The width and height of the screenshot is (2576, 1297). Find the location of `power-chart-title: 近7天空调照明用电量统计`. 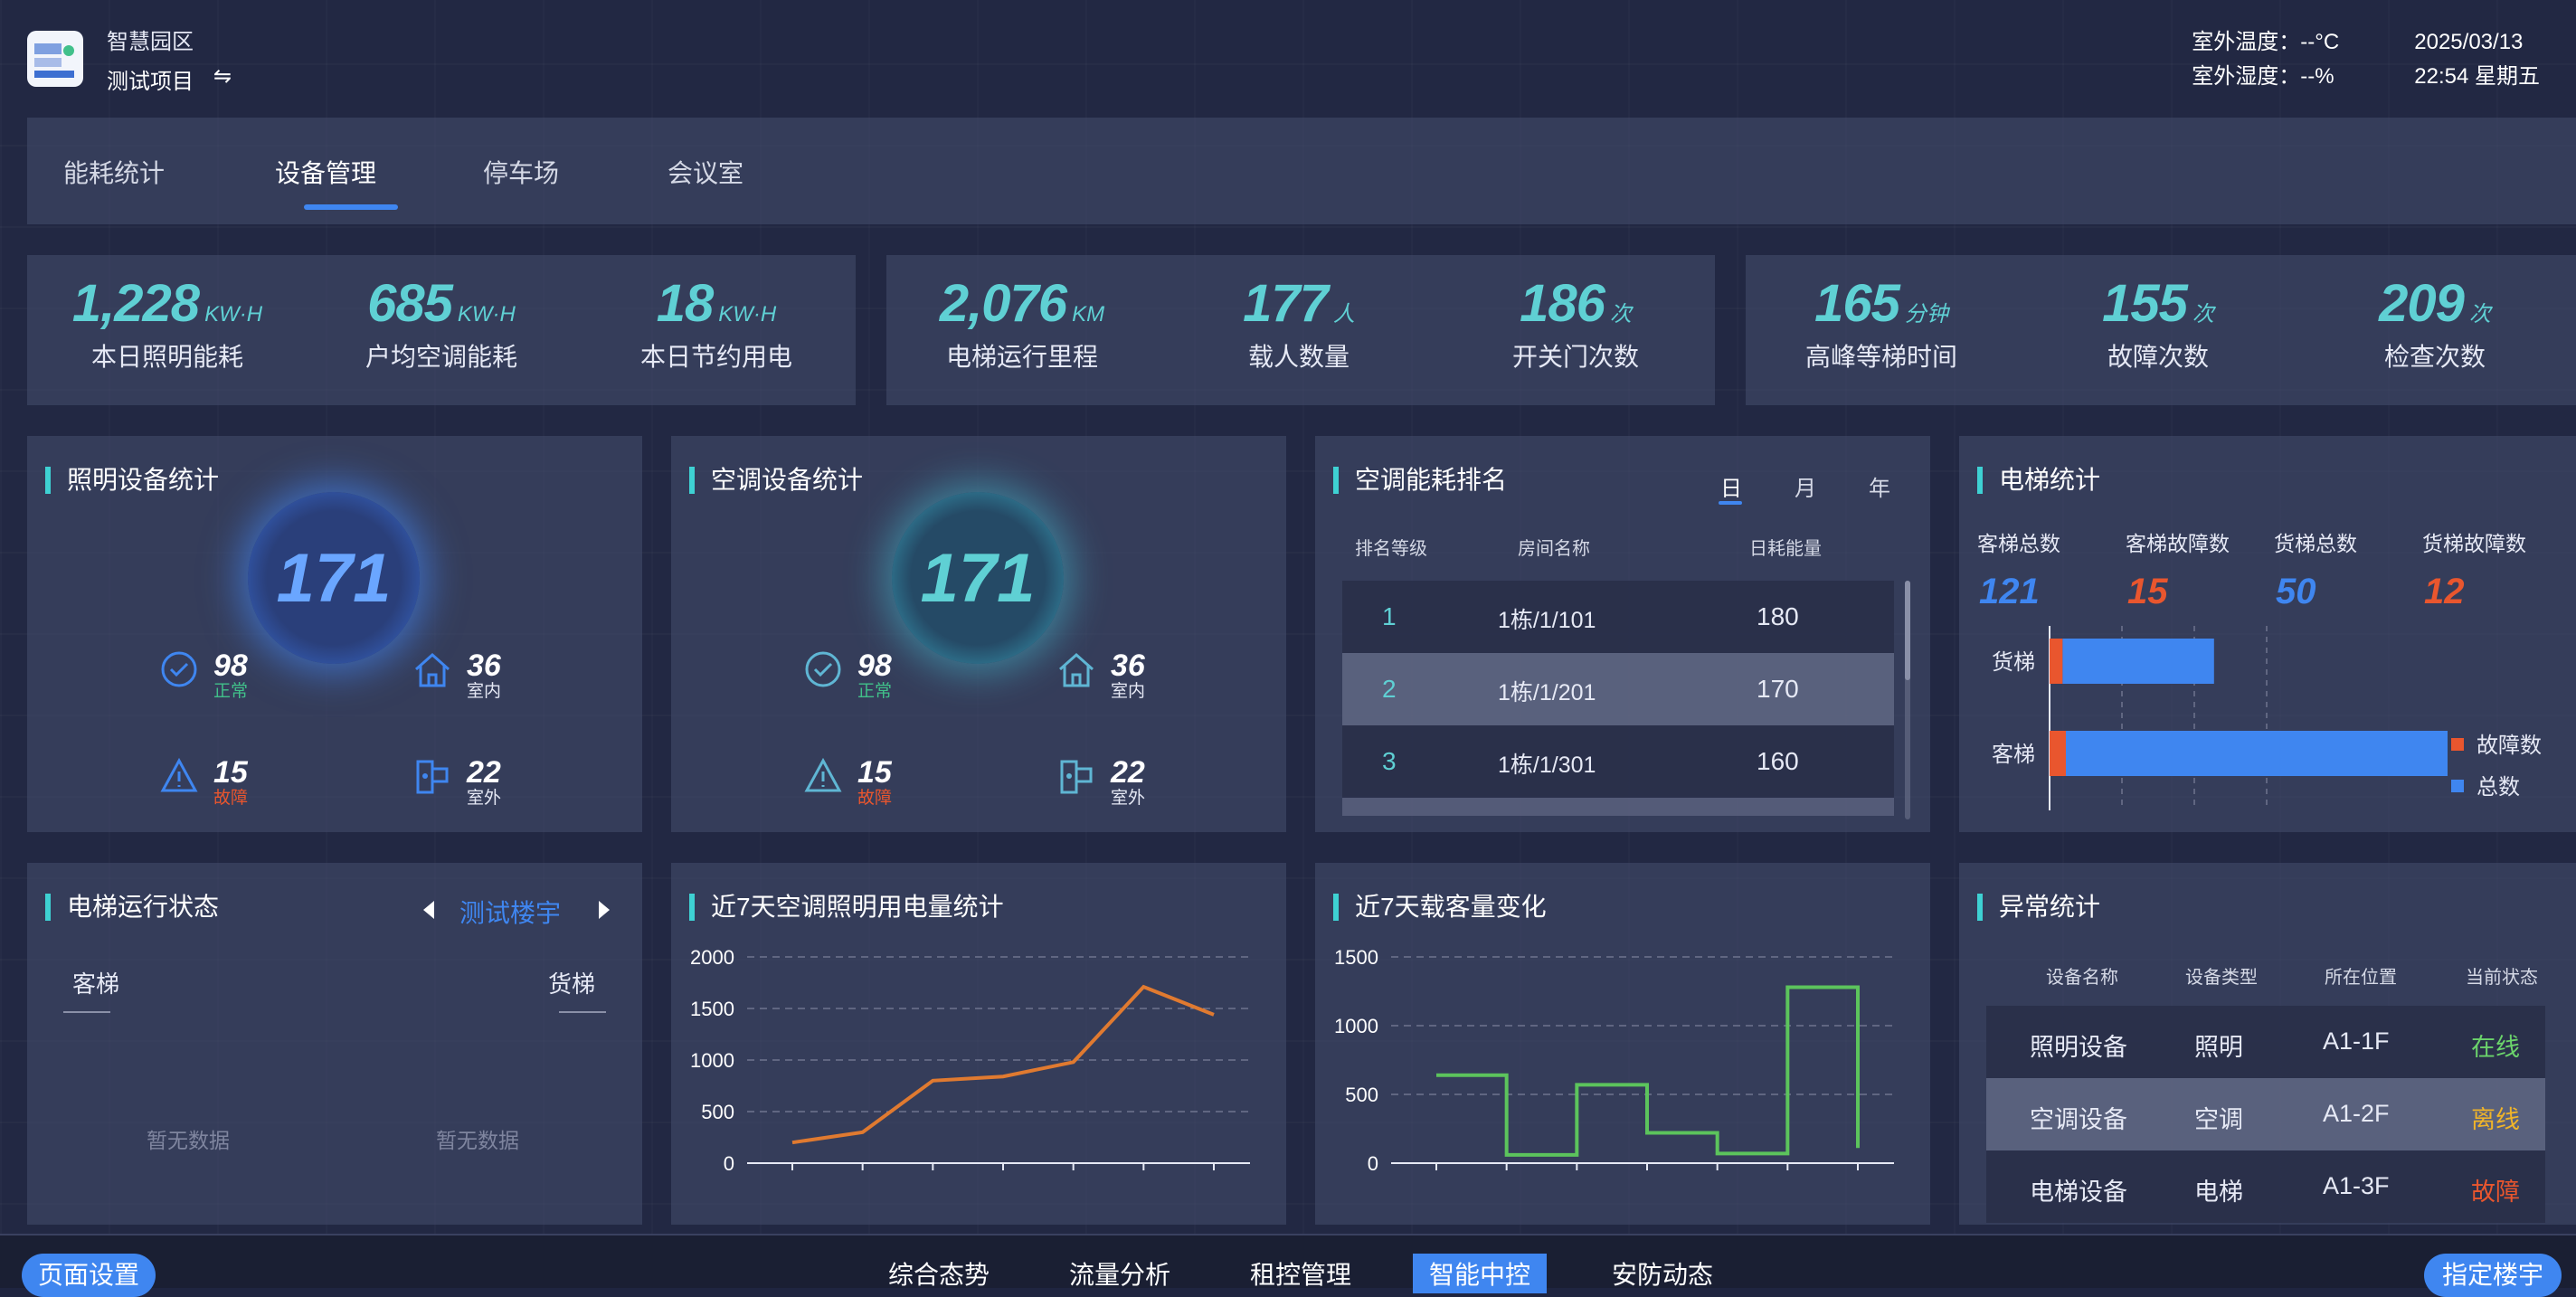

power-chart-title: 近7天空调照明用电量统计 is located at coordinates (847, 907).